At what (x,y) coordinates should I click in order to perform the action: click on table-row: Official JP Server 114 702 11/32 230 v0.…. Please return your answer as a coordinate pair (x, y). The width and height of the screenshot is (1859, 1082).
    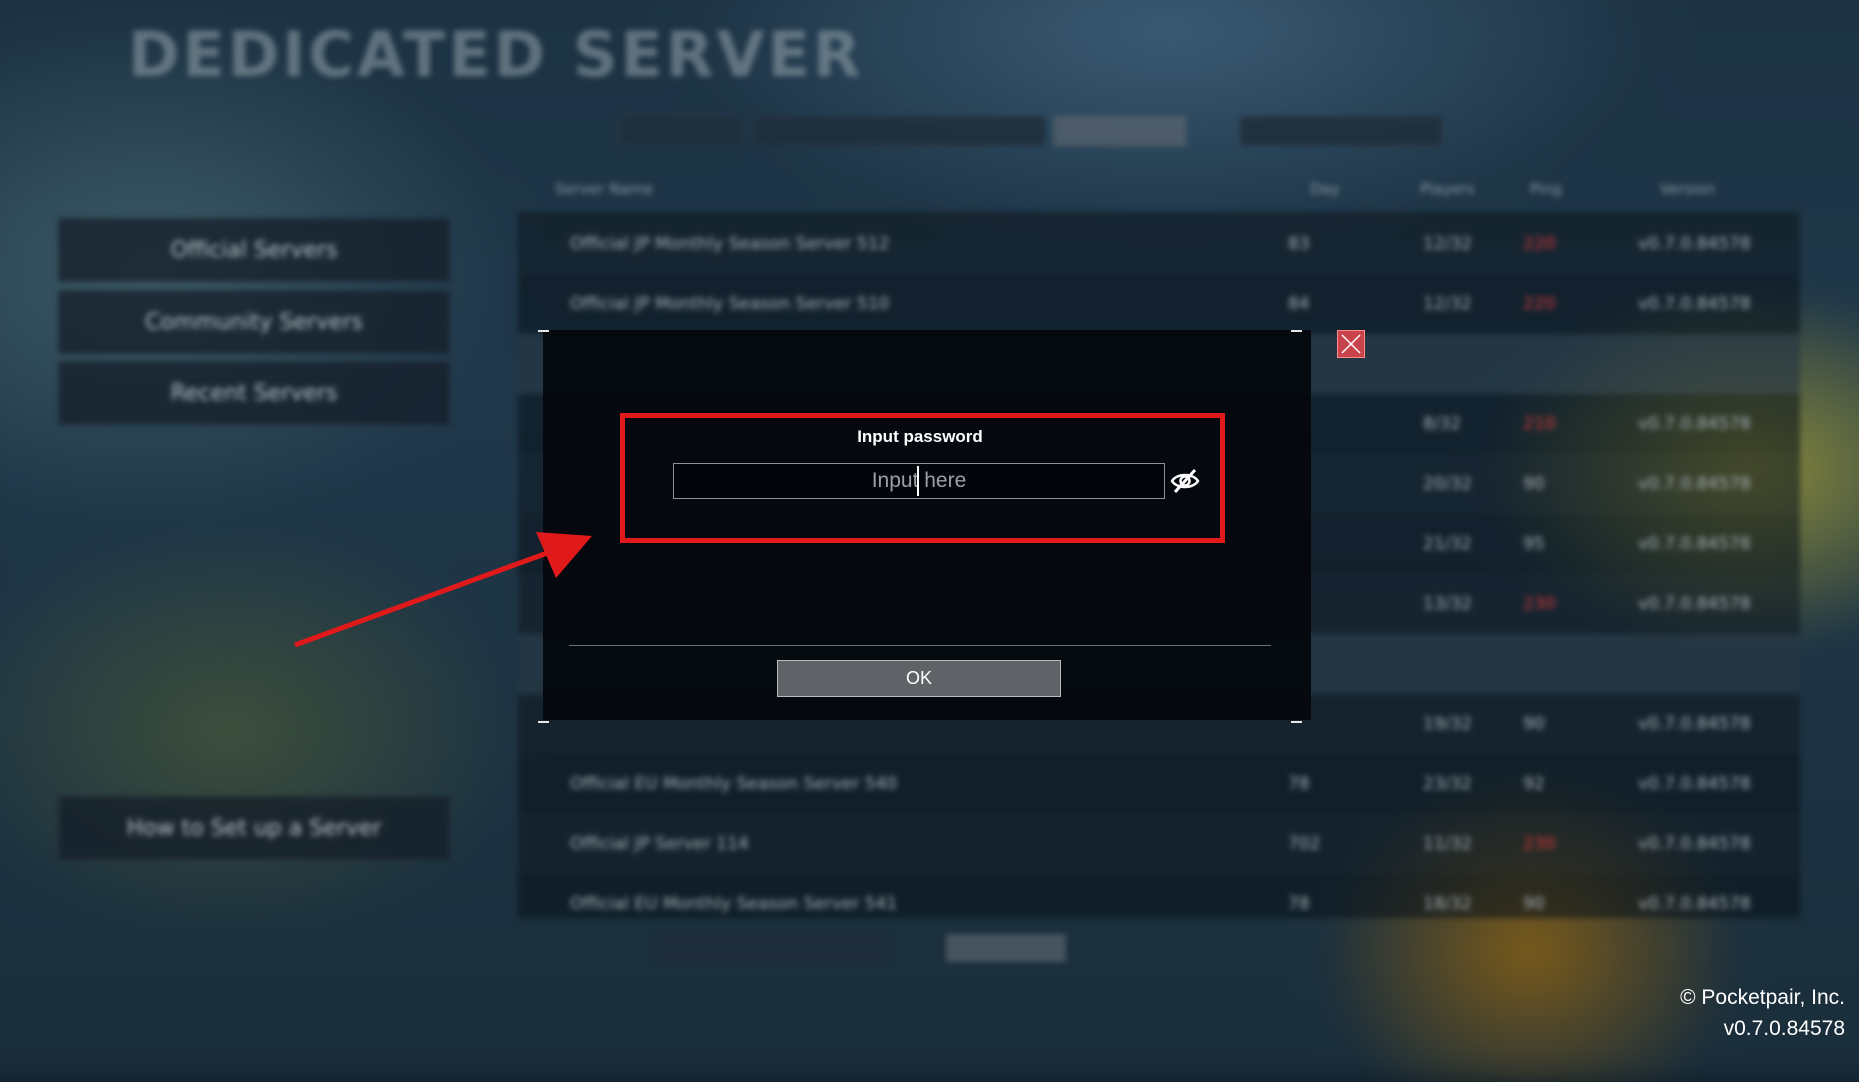
    Looking at the image, I should click on (1159, 844).